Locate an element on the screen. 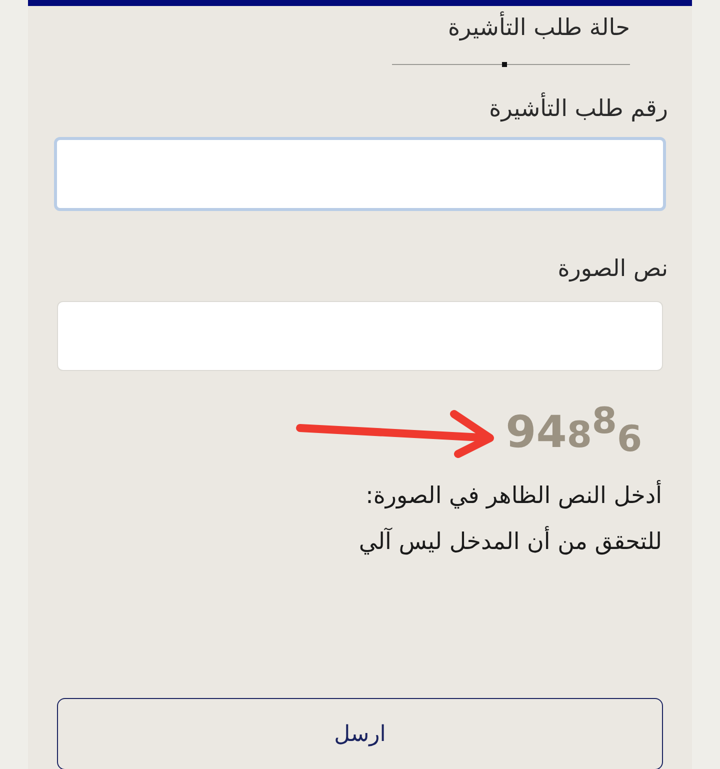 This screenshot has height=769, width=720. submit-button: ارسل is located at coordinates (360, 733).